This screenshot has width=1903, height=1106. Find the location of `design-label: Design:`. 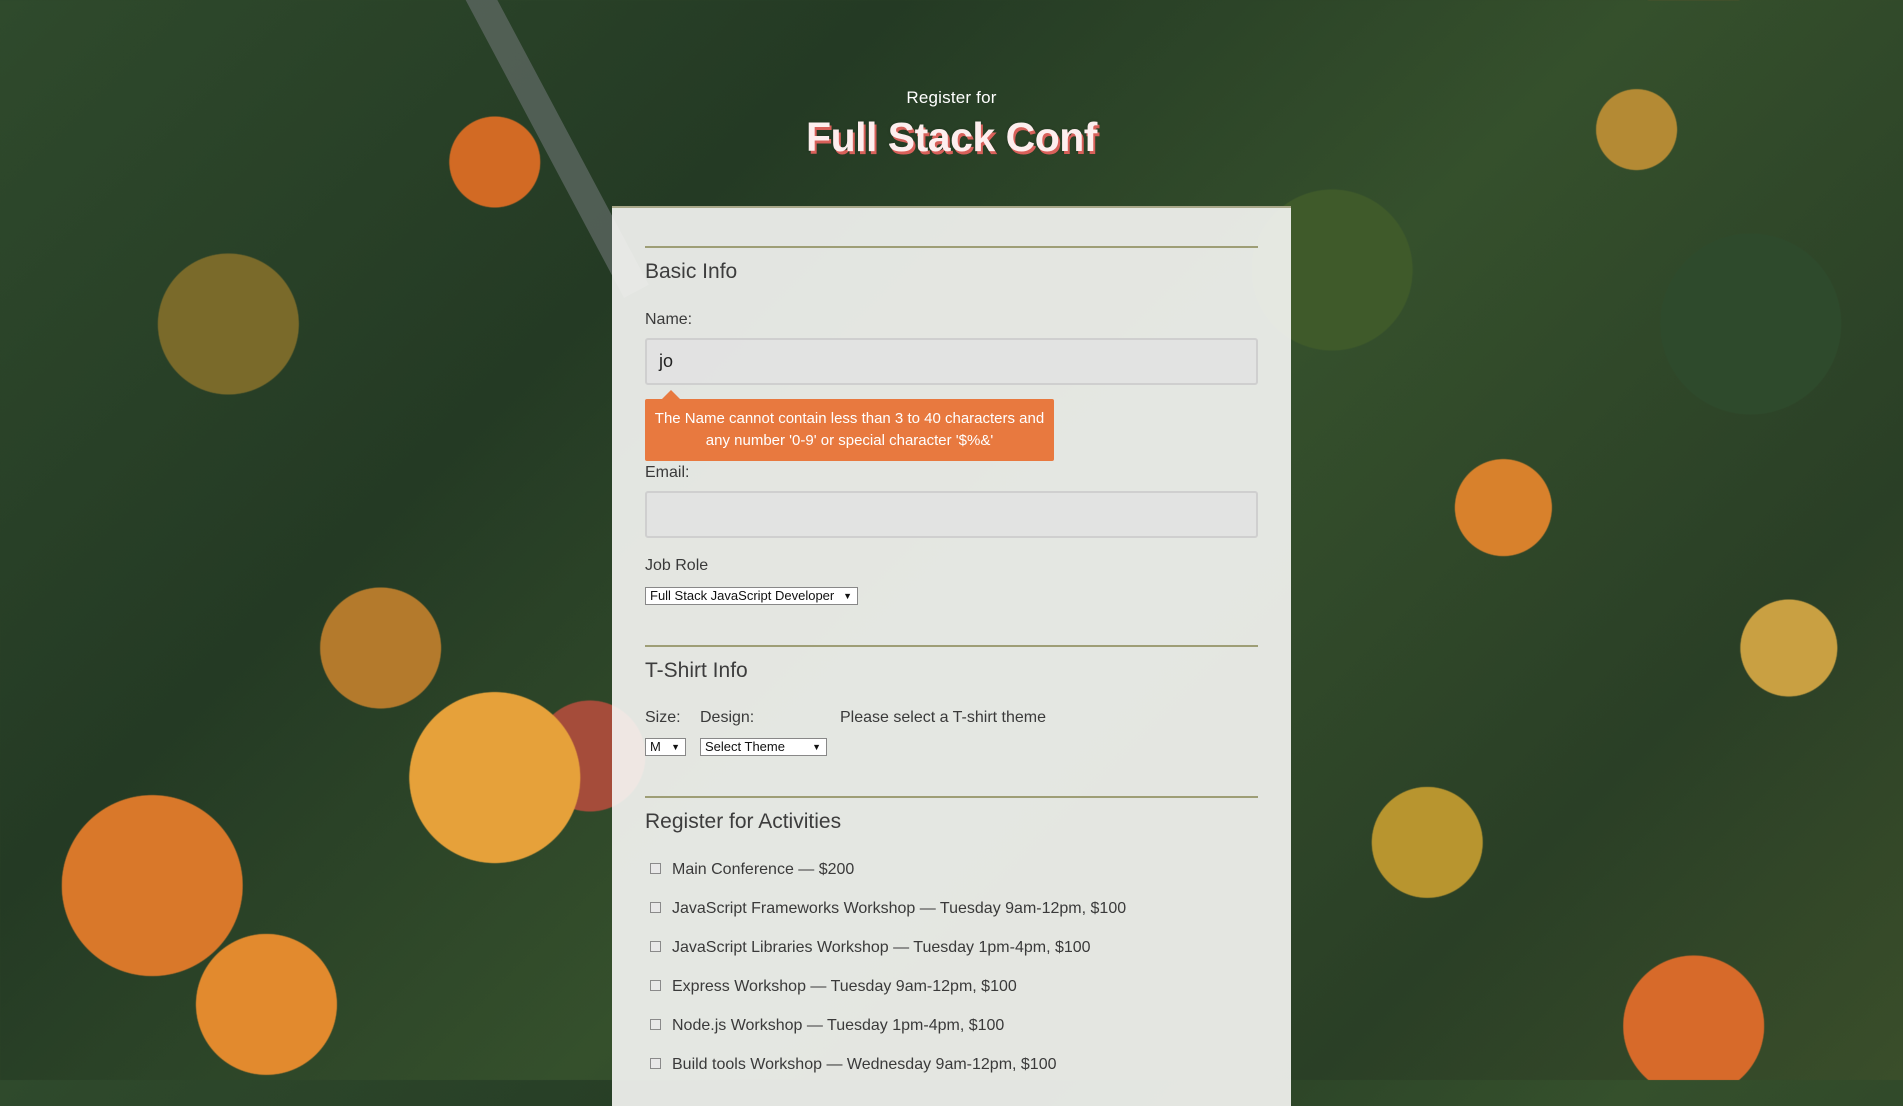

design-label: Design: is located at coordinates (727, 717).